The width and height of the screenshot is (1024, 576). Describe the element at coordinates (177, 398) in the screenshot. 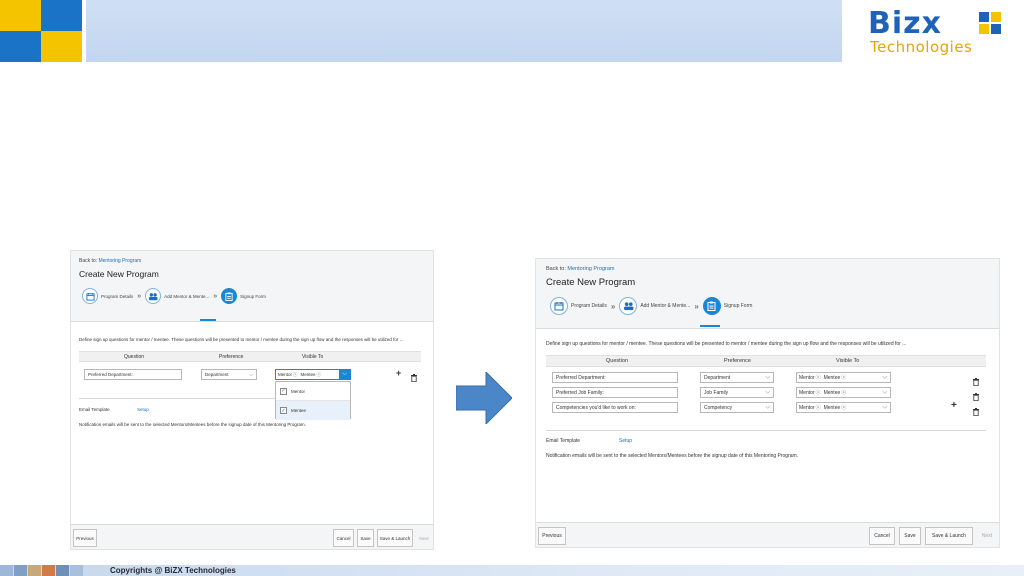

I see `divider` at that location.